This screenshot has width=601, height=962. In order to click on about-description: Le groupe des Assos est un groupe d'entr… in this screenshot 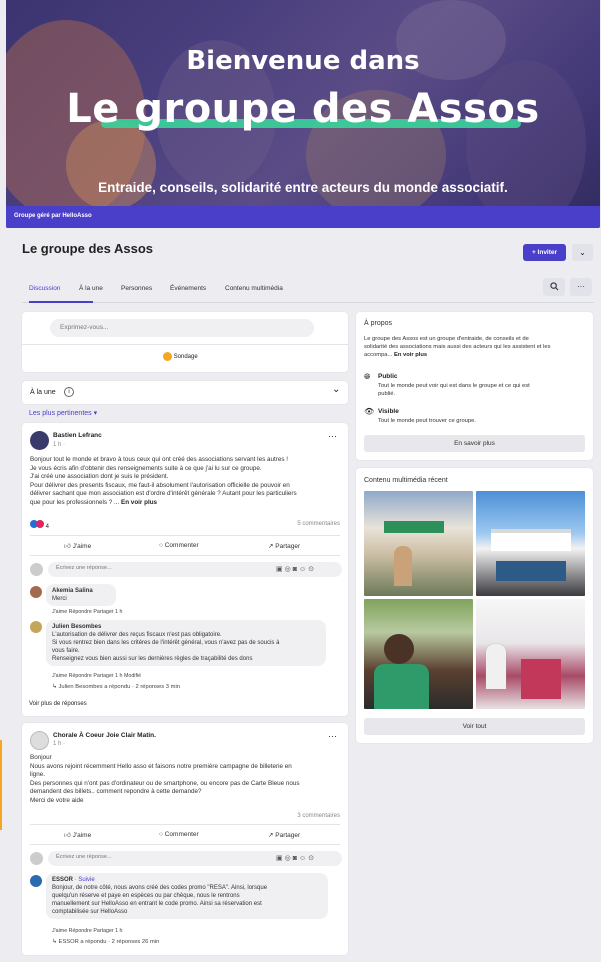, I will do `click(457, 347)`.